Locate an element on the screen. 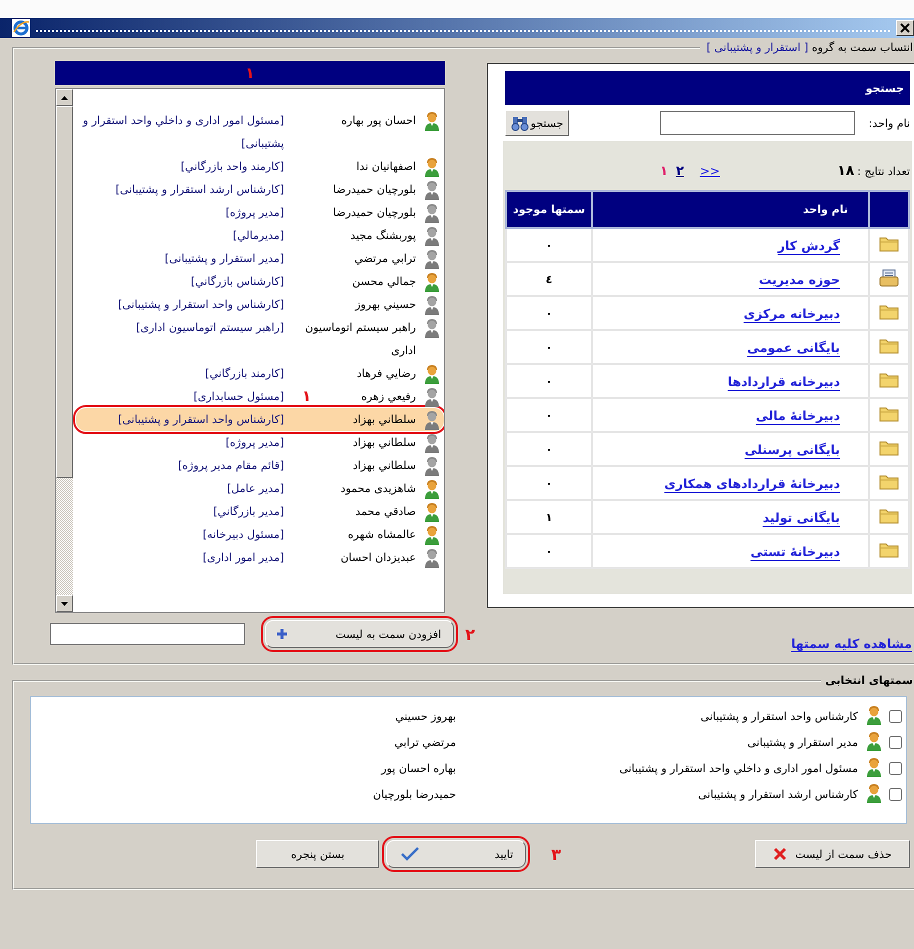 This screenshot has height=949, width=914. unit-link: حوزه مدیریت is located at coordinates (799, 279).